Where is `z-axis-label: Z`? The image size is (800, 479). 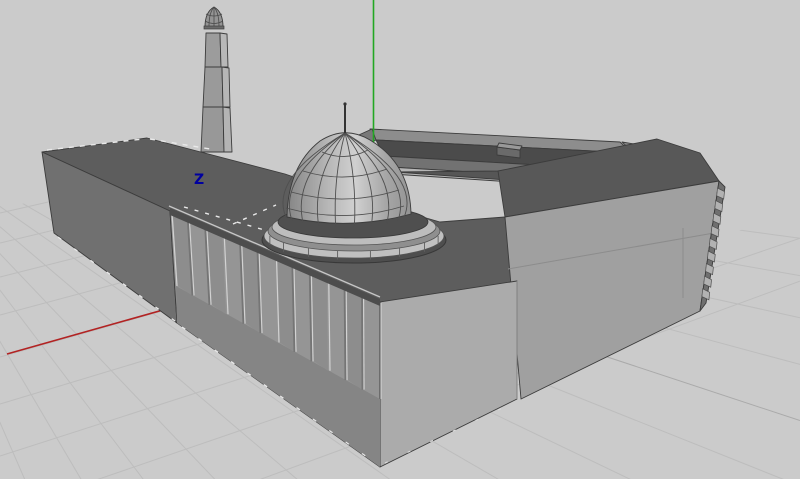 z-axis-label: Z is located at coordinates (199, 180).